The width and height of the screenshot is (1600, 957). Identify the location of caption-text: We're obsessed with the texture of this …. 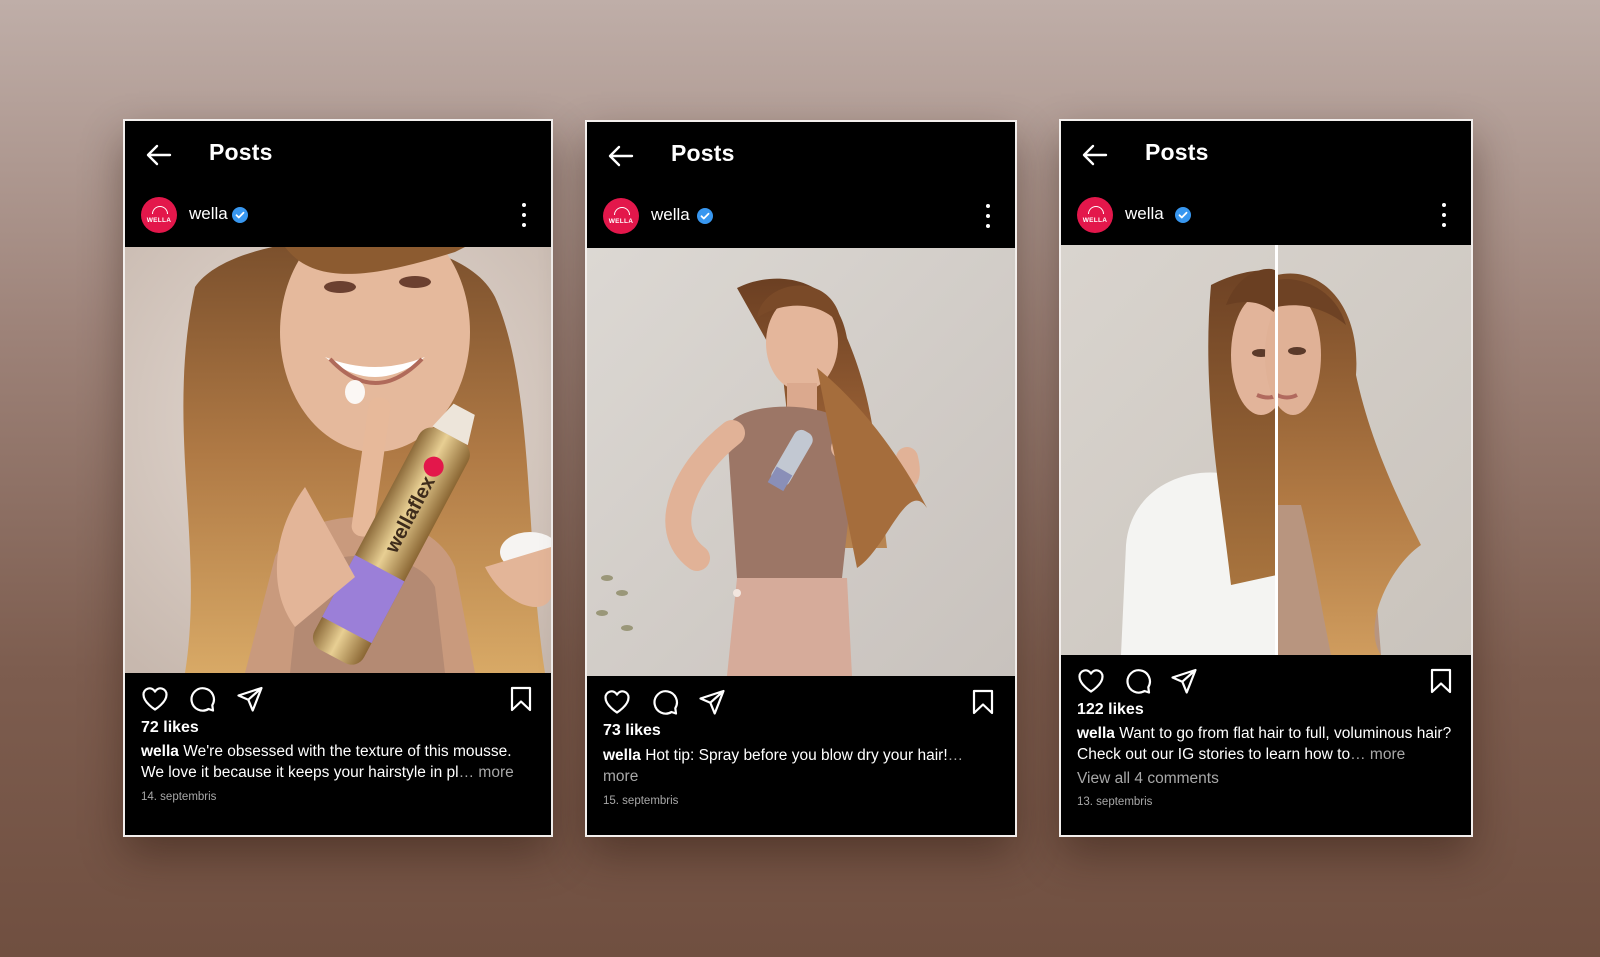
(326, 762).